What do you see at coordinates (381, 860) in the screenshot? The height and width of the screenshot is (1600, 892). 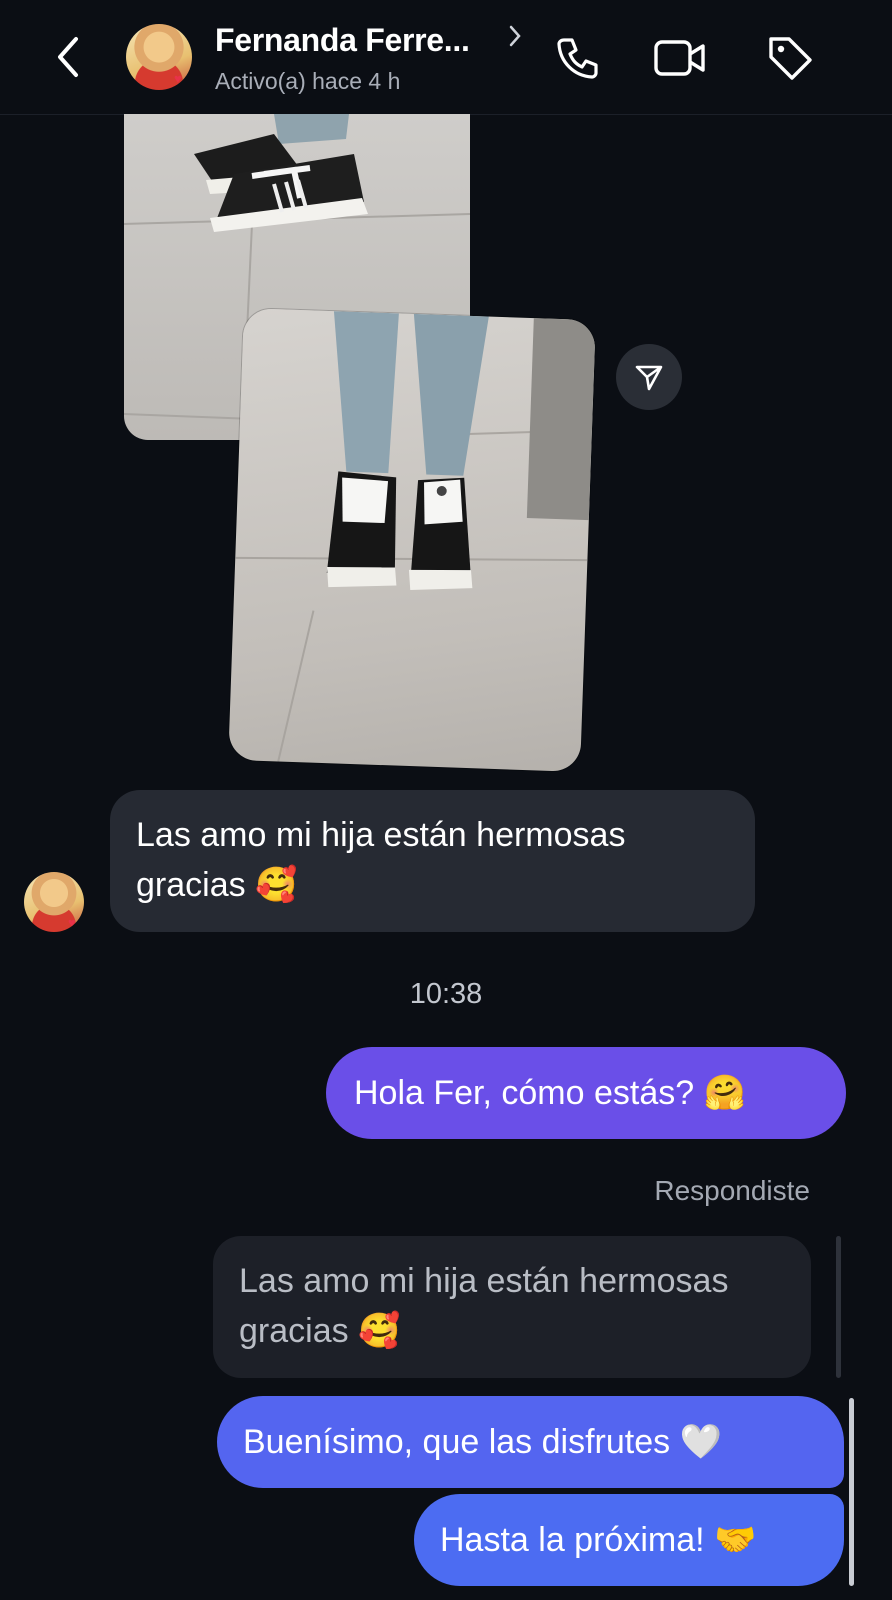 I see `incoming-message-text: Las amo mi hija están hermosas gracias` at bounding box center [381, 860].